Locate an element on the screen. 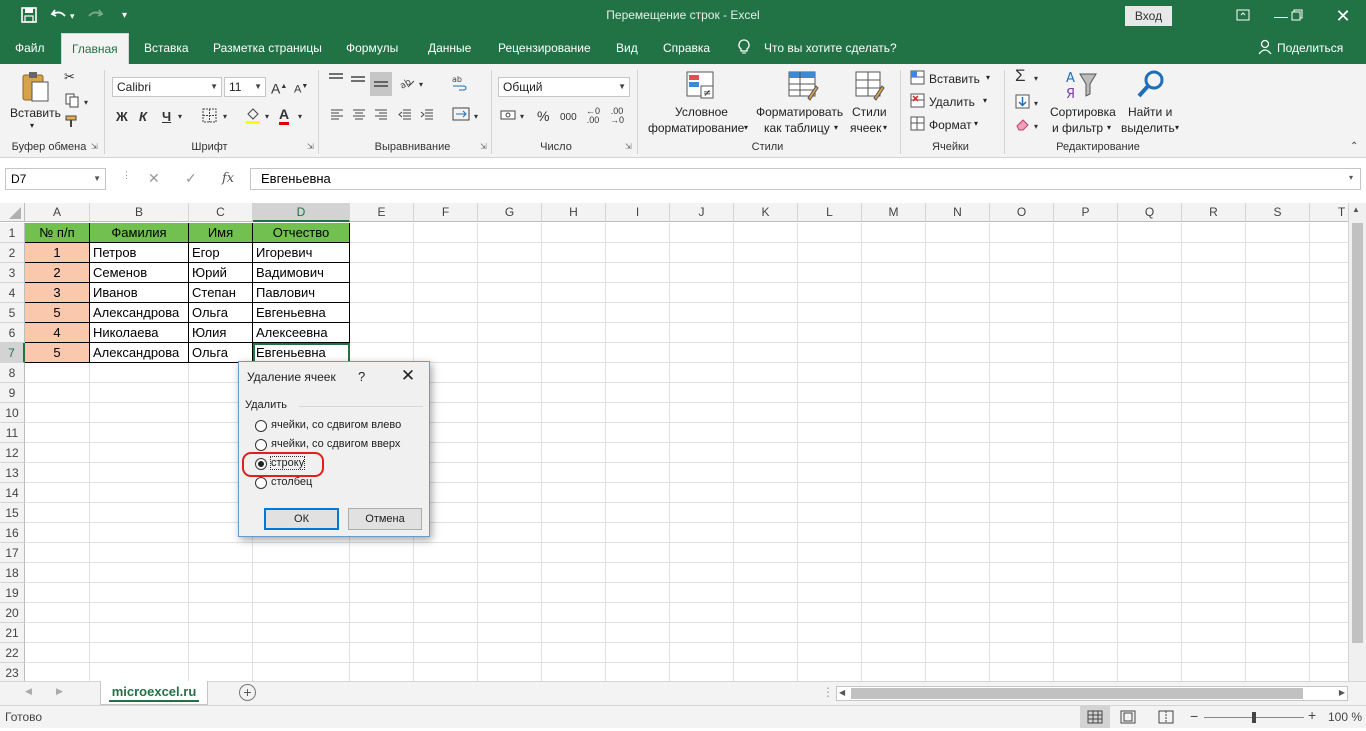 The height and width of the screenshot is (731, 1366). table-header-cell: Отчество is located at coordinates (301, 233).